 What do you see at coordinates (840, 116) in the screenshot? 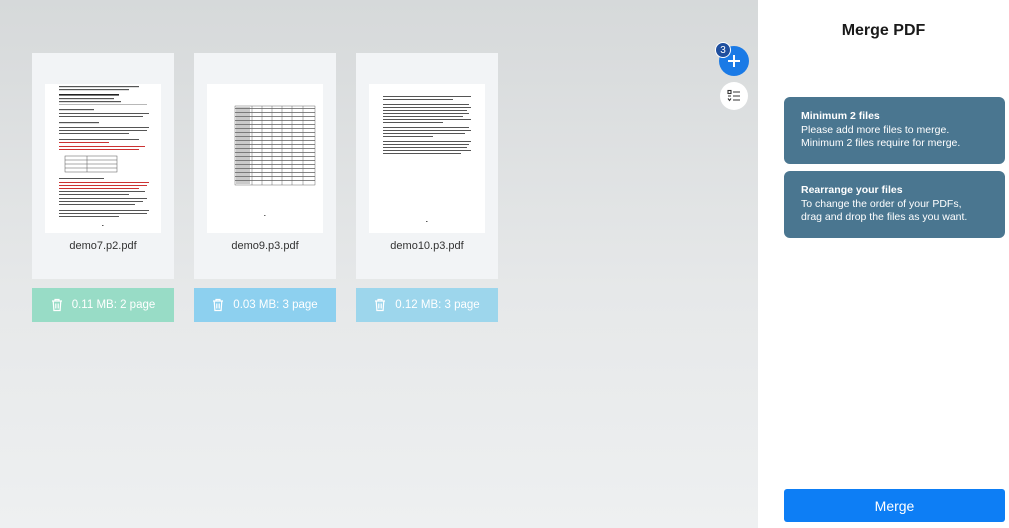
I see `tip-title: Minimum 2 files` at bounding box center [840, 116].